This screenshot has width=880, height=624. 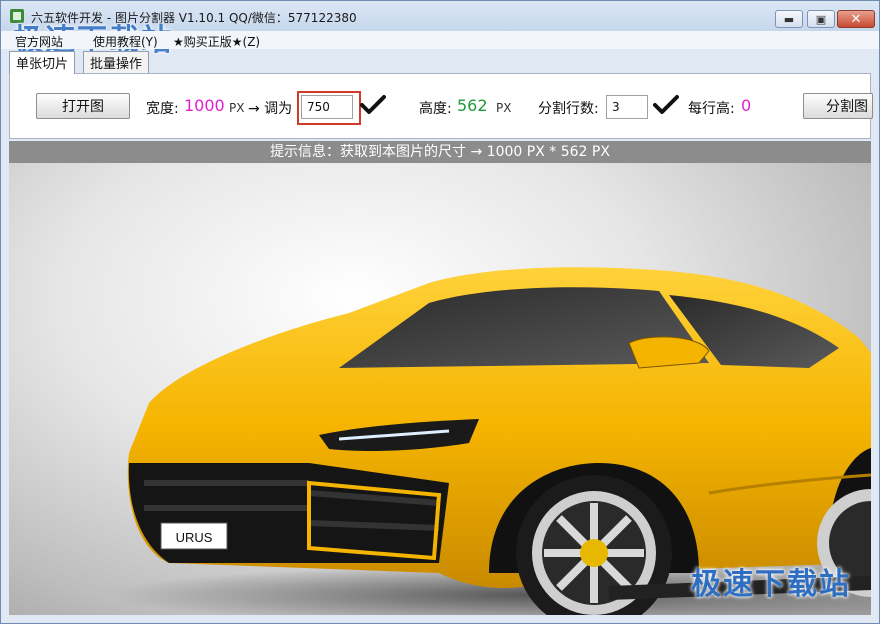 I want to click on maximize-button: ▣, so click(x=821, y=19).